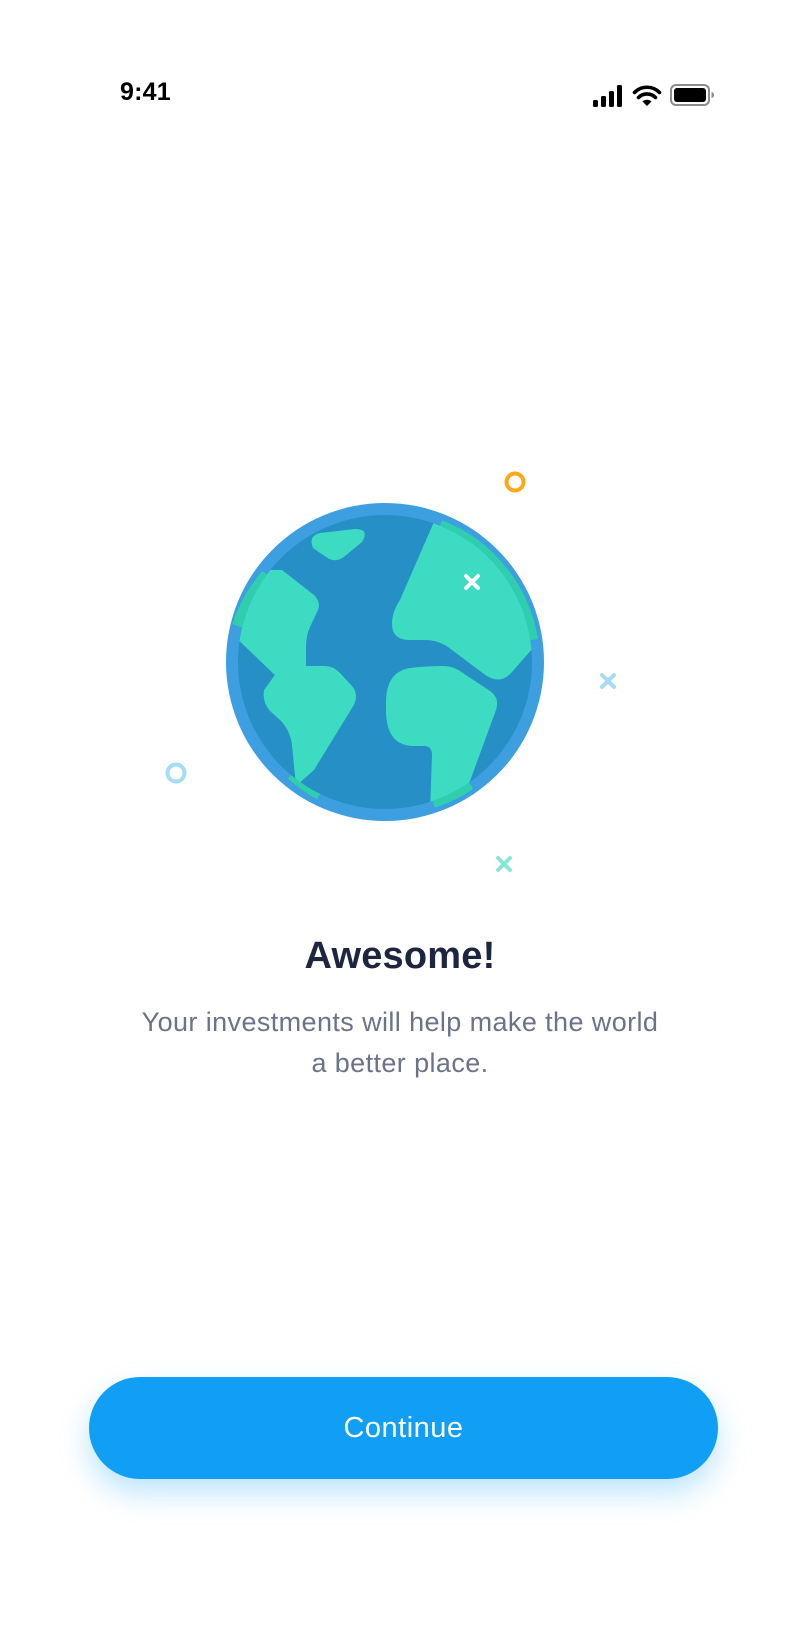 This screenshot has height=1638, width=800. Describe the element at coordinates (515, 482) in the screenshot. I see `orange-ring-icon` at that location.